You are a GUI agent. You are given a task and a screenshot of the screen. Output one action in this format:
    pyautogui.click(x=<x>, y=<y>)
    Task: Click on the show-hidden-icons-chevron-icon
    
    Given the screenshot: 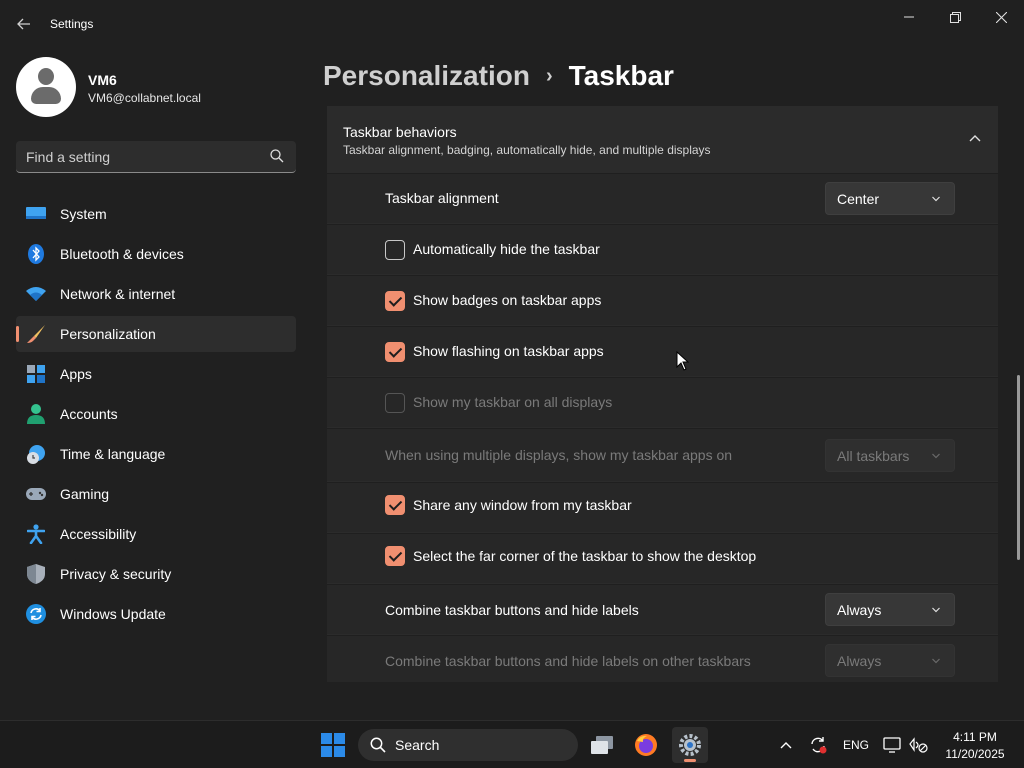 What is the action you would take?
    pyautogui.click(x=786, y=745)
    